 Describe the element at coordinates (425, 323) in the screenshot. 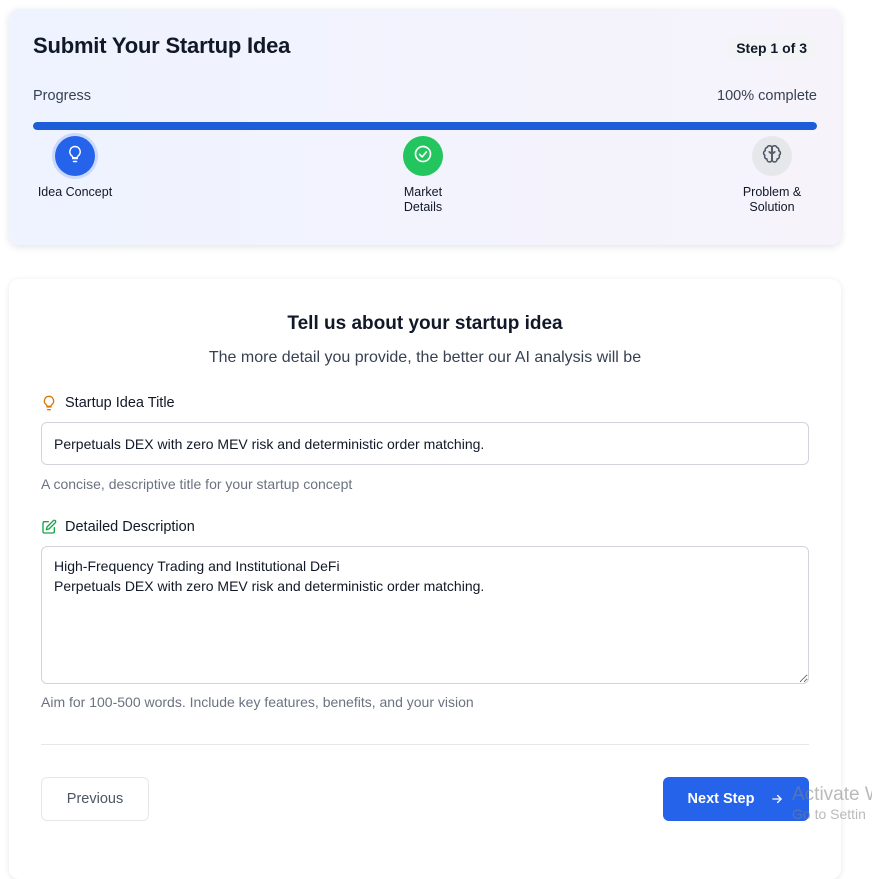

I see `form-heading: Tell us about your startup idea` at that location.